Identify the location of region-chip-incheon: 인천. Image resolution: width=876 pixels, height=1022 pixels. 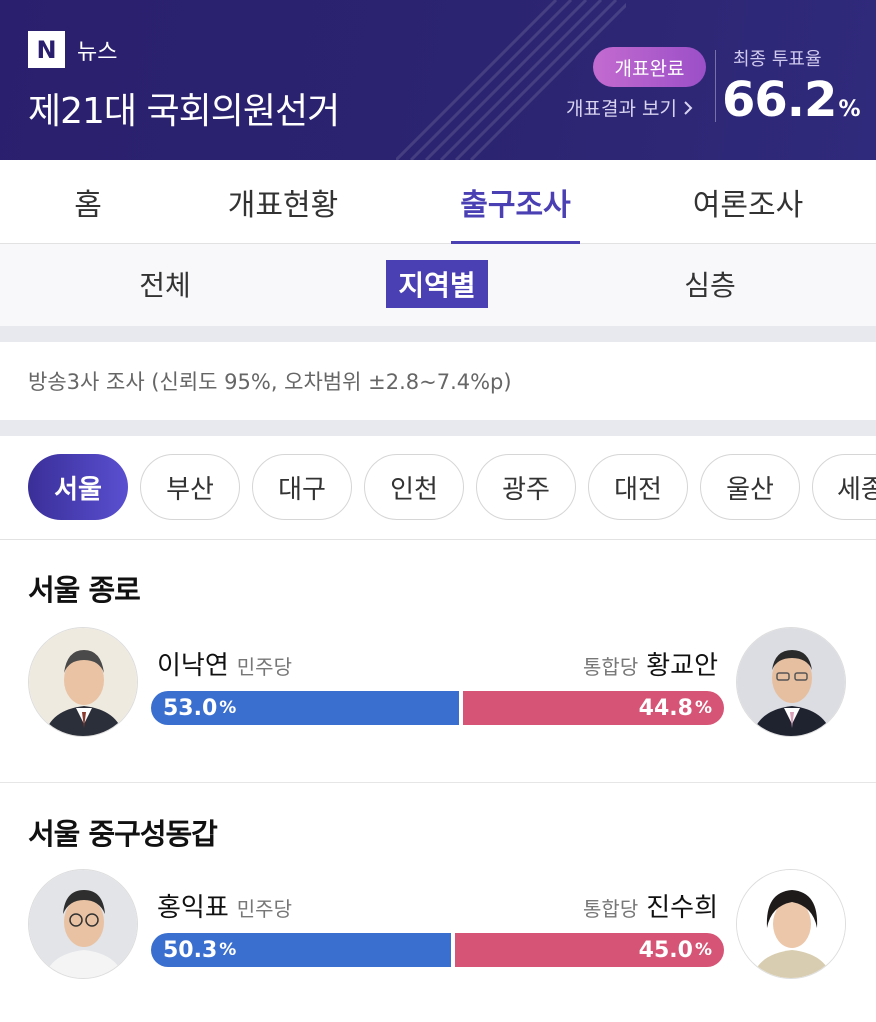
(414, 487).